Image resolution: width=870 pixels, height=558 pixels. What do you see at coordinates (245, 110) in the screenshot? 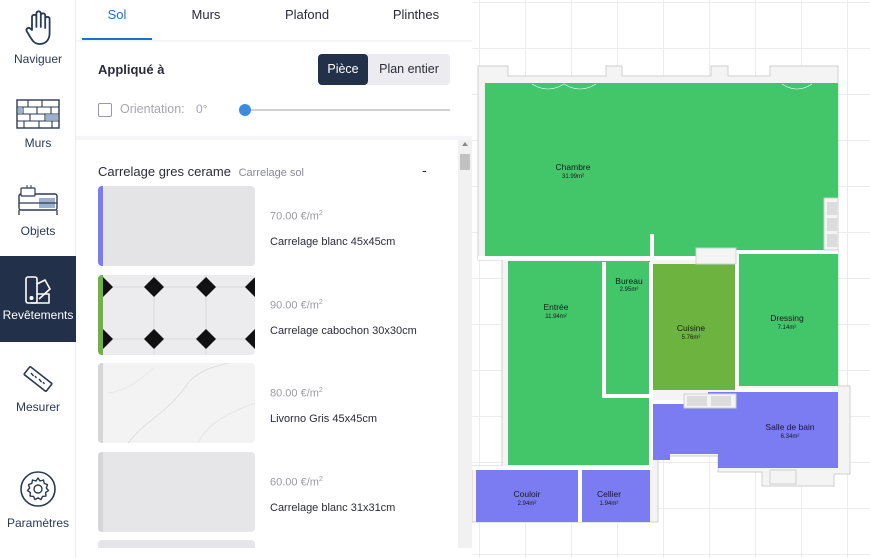
I see `orientation-slider-thumb` at bounding box center [245, 110].